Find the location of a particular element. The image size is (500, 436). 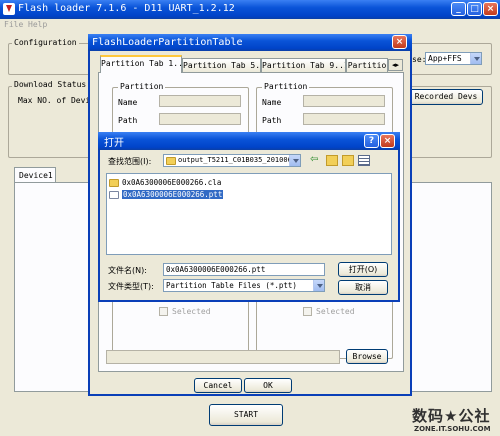

watermark-url: ZONE.IT.SOHU.COM is located at coordinates (452, 429).